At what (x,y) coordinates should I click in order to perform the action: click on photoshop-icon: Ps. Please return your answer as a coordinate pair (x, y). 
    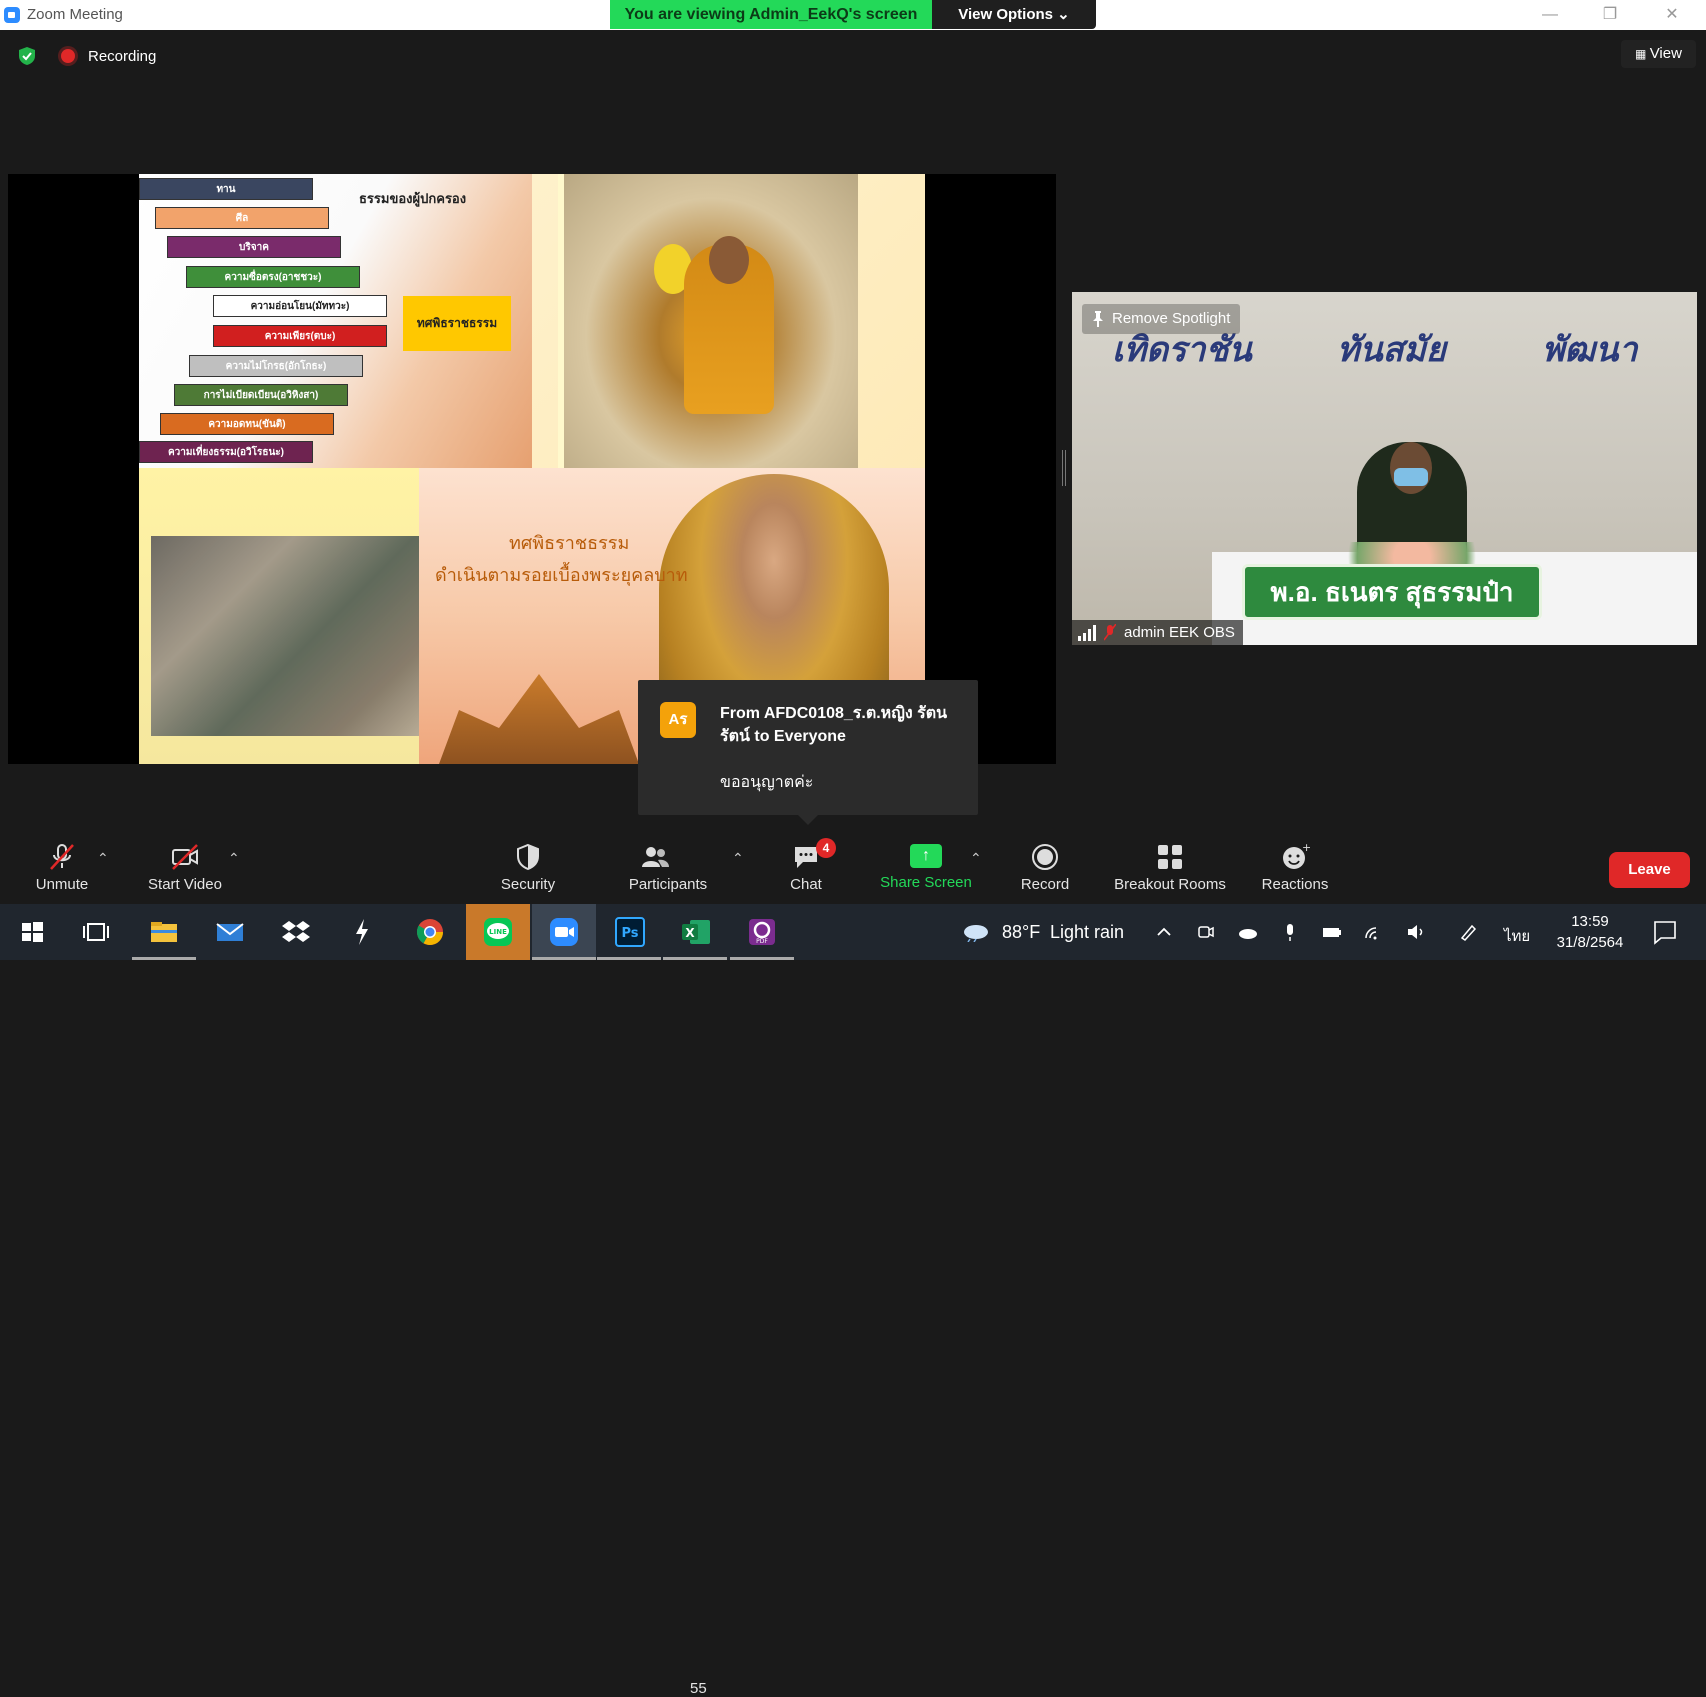
    Looking at the image, I should click on (630, 932).